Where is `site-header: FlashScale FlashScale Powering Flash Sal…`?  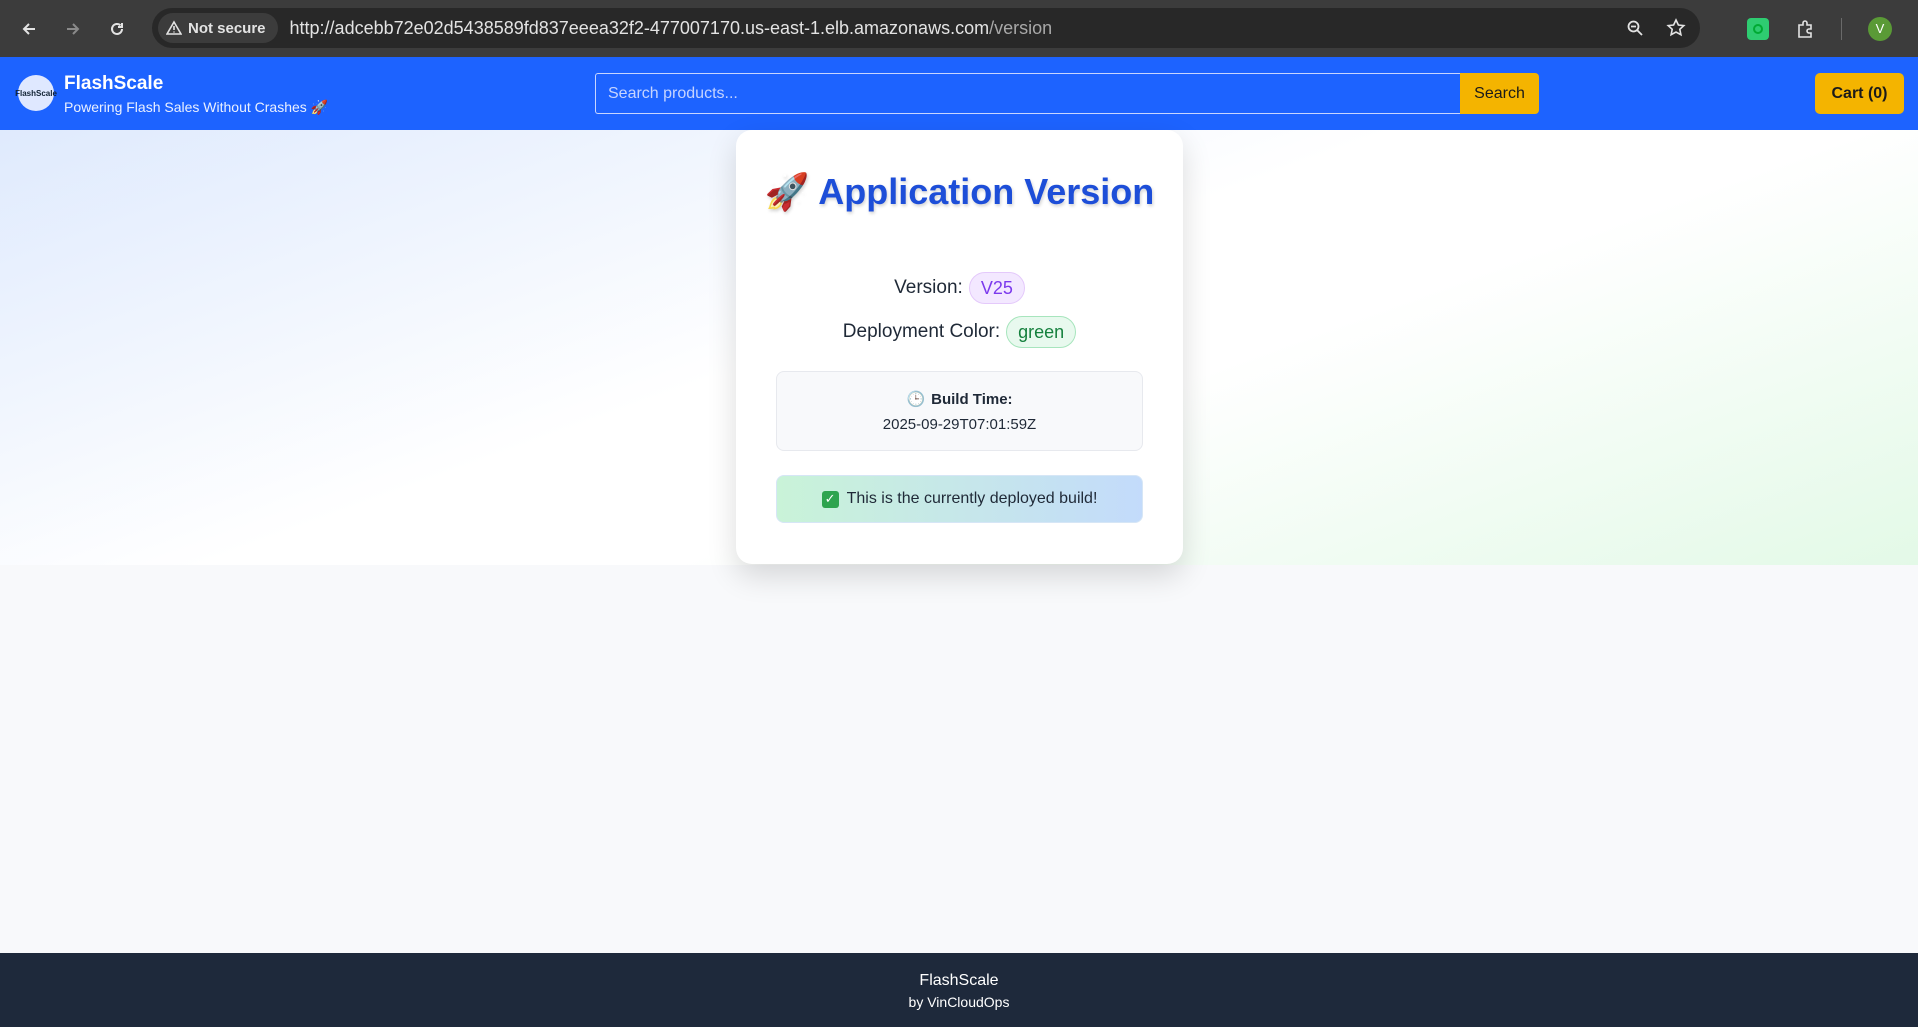 site-header: FlashScale FlashScale Powering Flash Sal… is located at coordinates (959, 93).